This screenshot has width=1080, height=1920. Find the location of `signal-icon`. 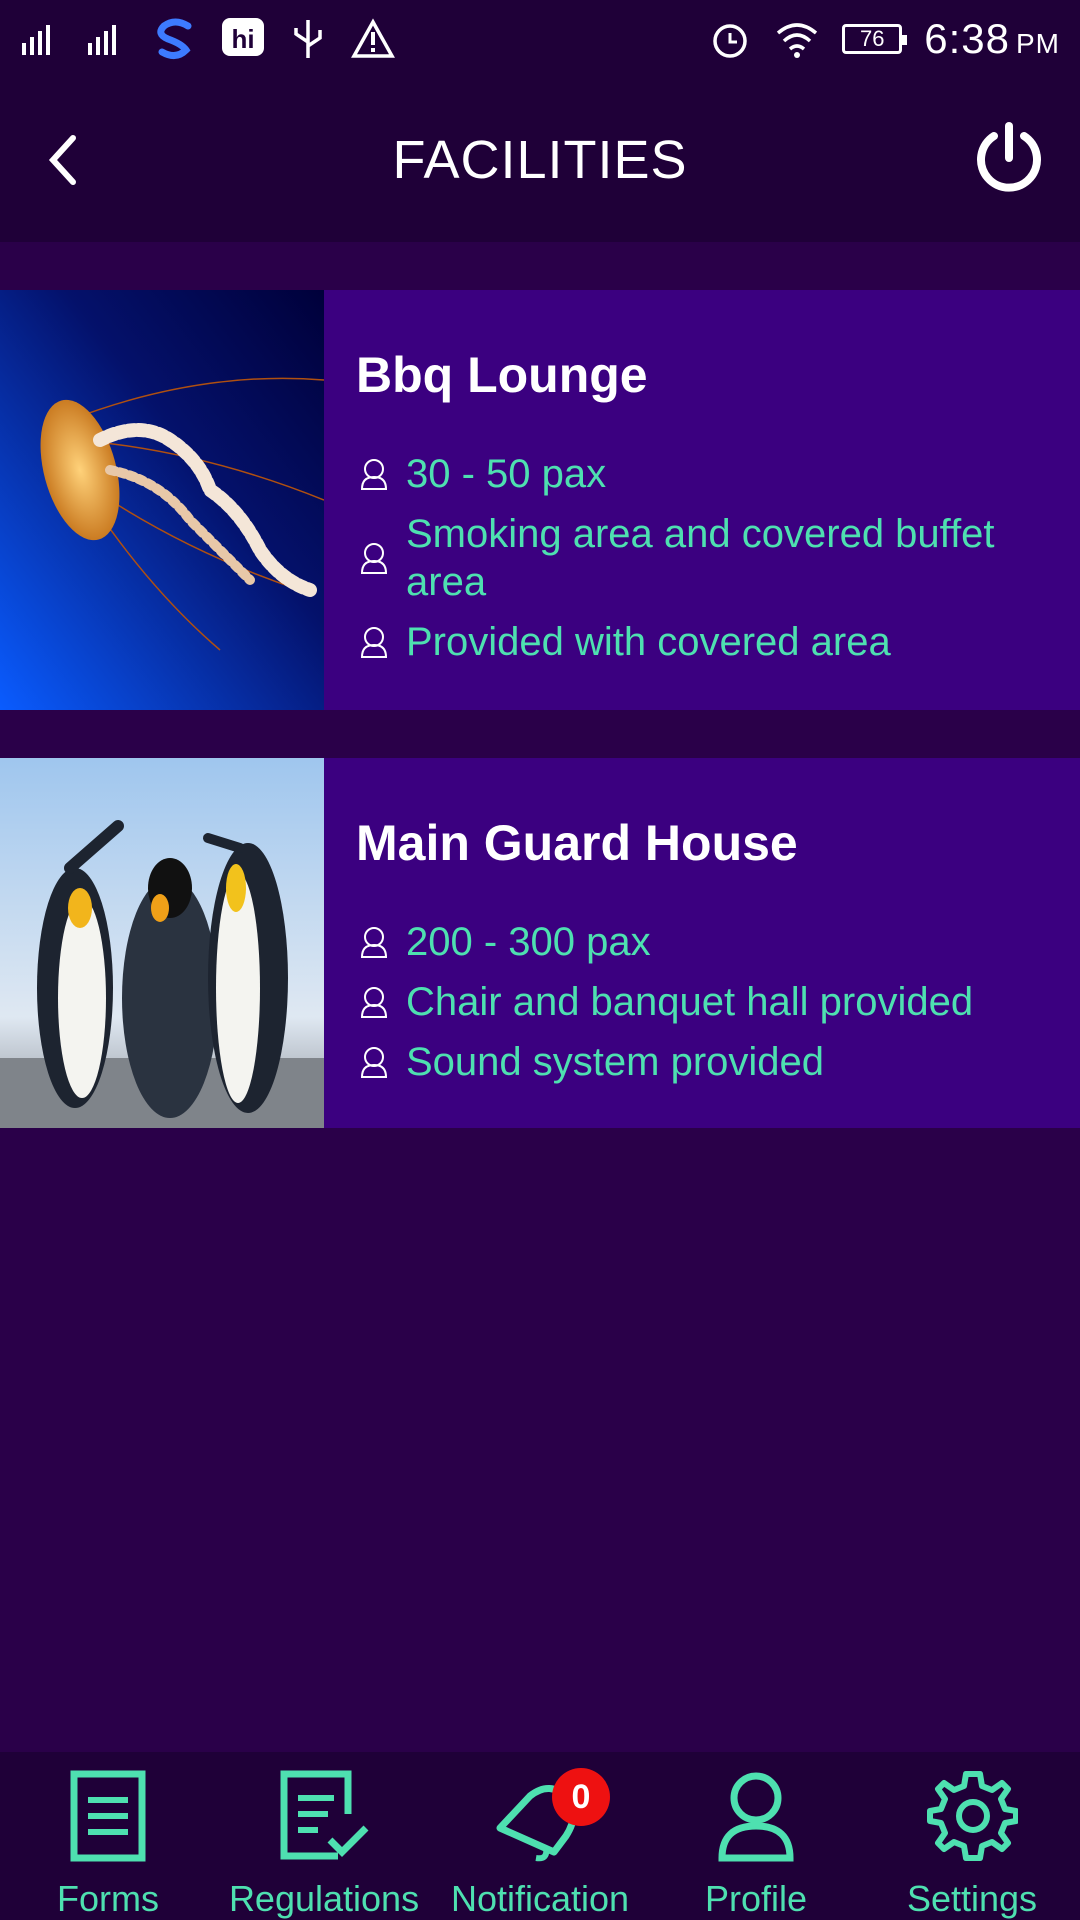

signal-icon is located at coordinates (42, 39).